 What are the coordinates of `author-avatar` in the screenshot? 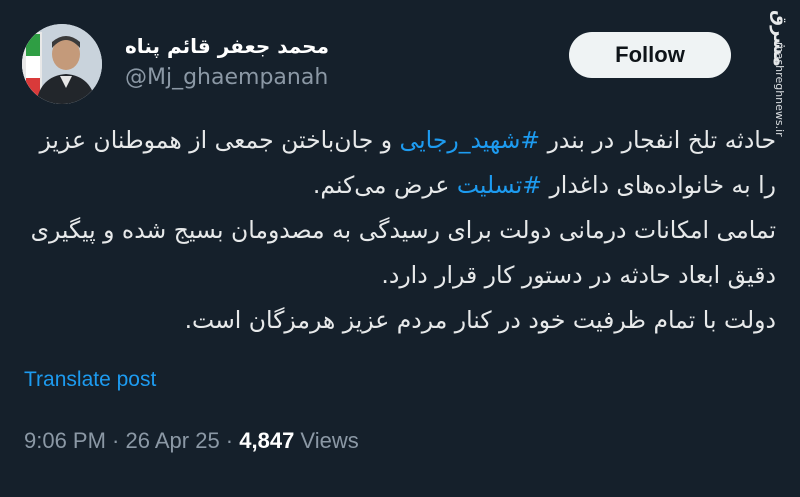 It's located at (62, 64).